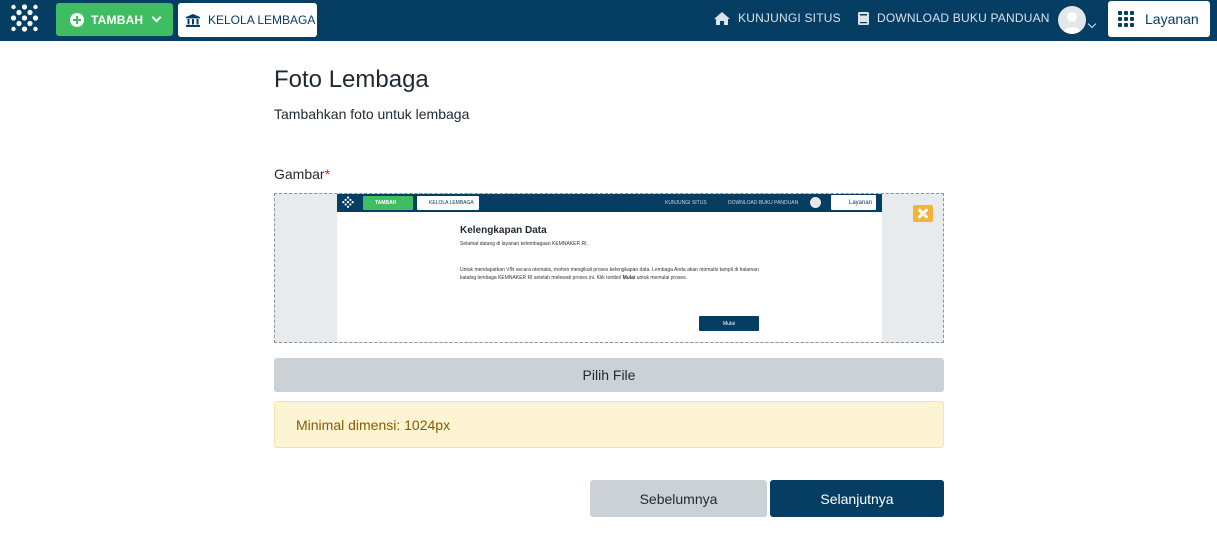 The image size is (1217, 544). Describe the element at coordinates (815, 202) in the screenshot. I see `preview-avatar` at that location.